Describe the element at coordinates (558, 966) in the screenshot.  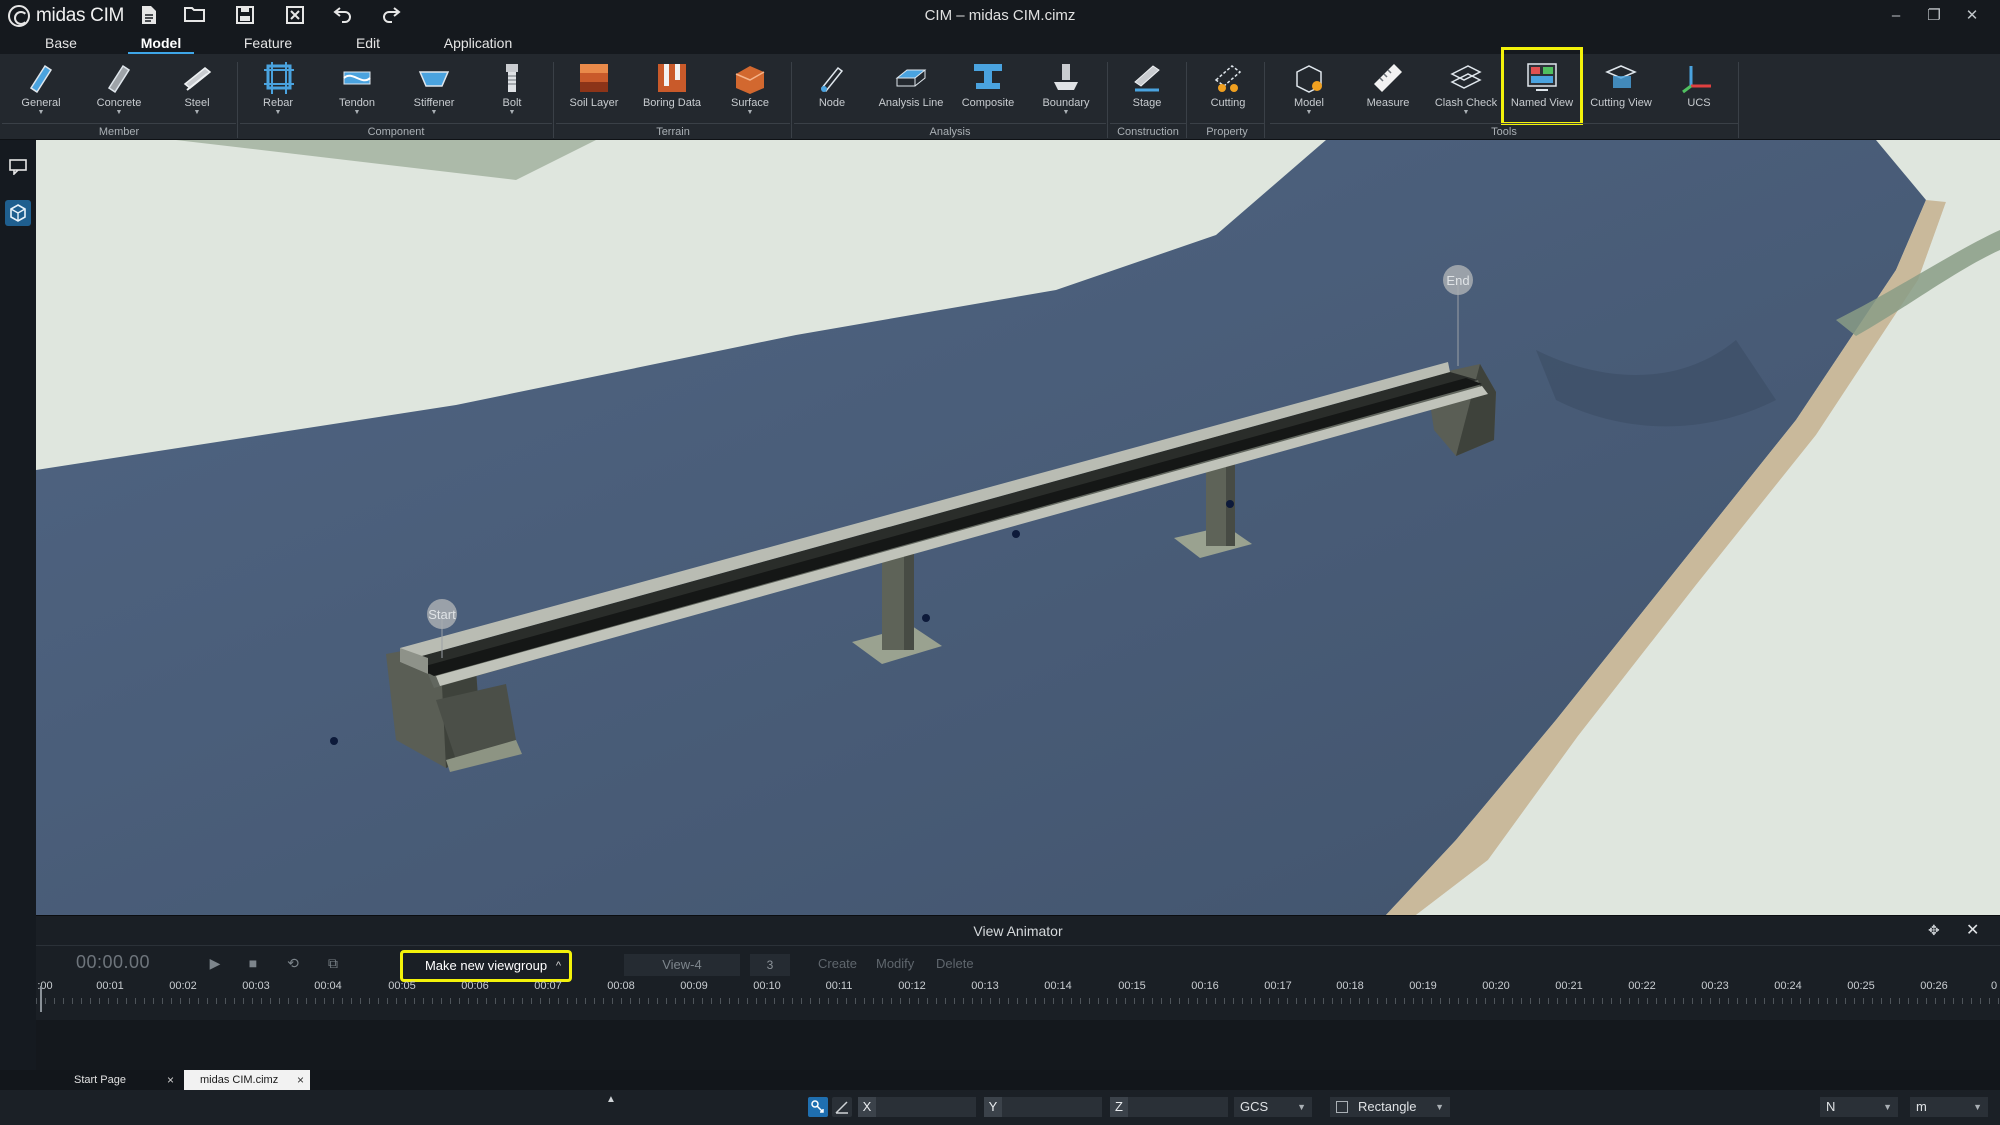
I see `chevron-up-icon: ^` at that location.